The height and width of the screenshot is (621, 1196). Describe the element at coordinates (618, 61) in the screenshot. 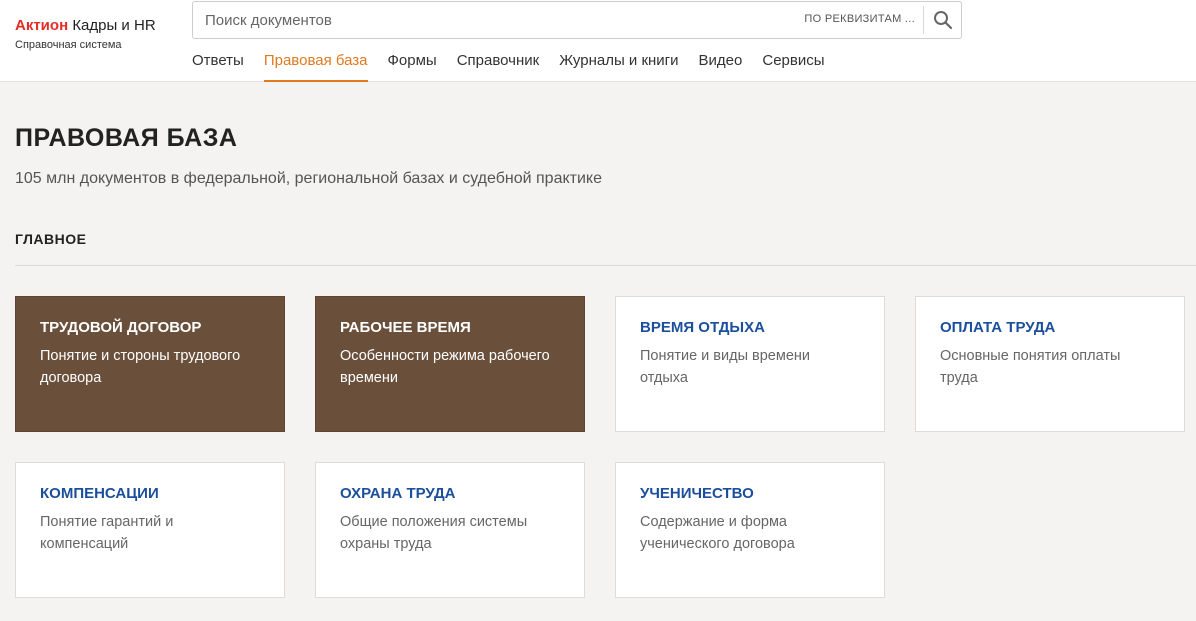

I see `nav-item-journals-books: Журналы и книги` at that location.